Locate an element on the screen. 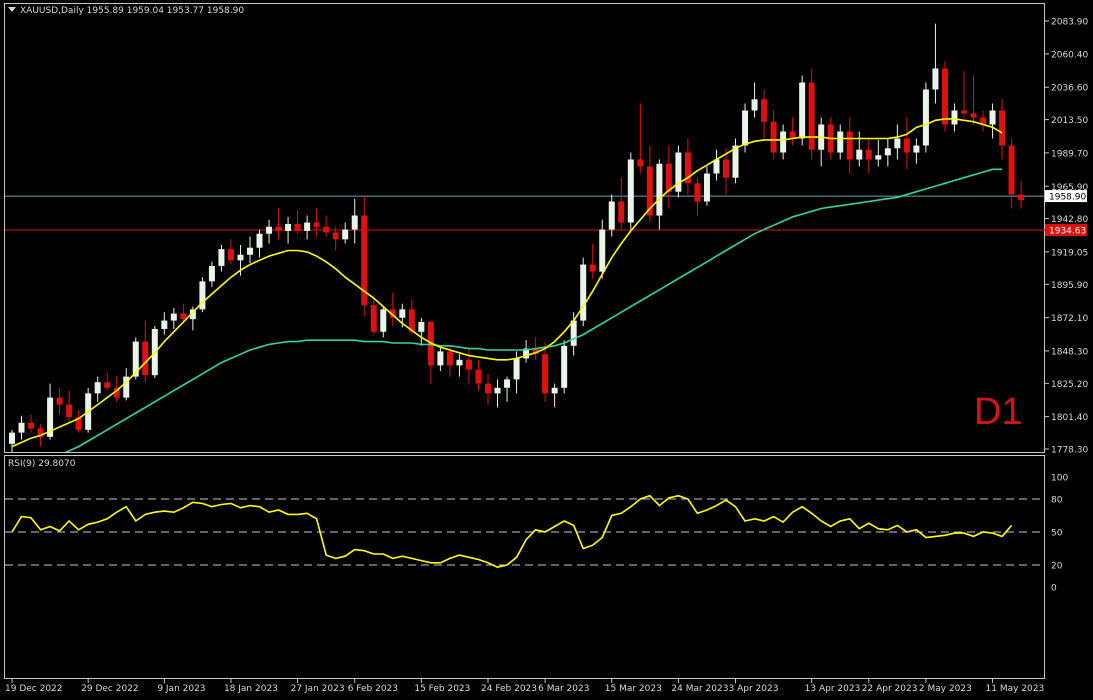 This screenshot has height=700, width=1093. rsi-tick-label: 100 is located at coordinates (1059, 479).